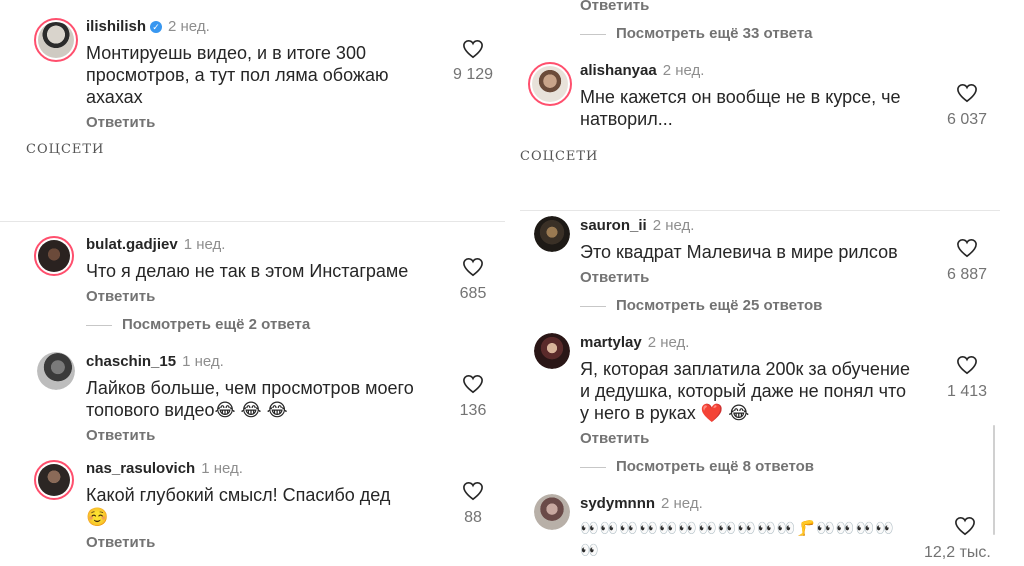 The image size is (1024, 566). I want to click on view-more-replies-button: Посмотреть ещё 8 ответов, so click(697, 466).